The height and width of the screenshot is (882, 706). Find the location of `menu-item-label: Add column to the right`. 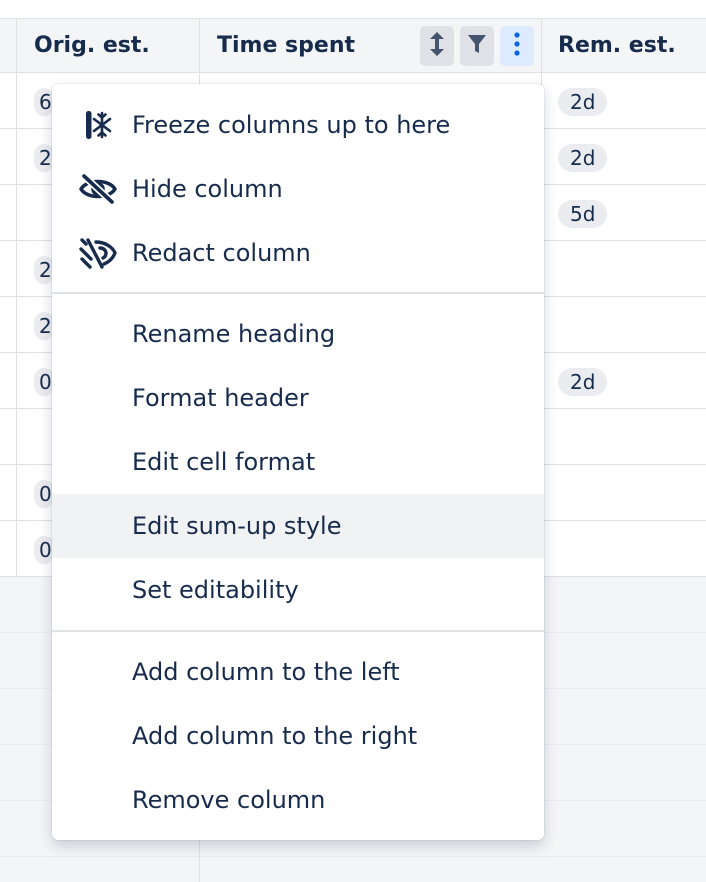

menu-item-label: Add column to the right is located at coordinates (275, 736).